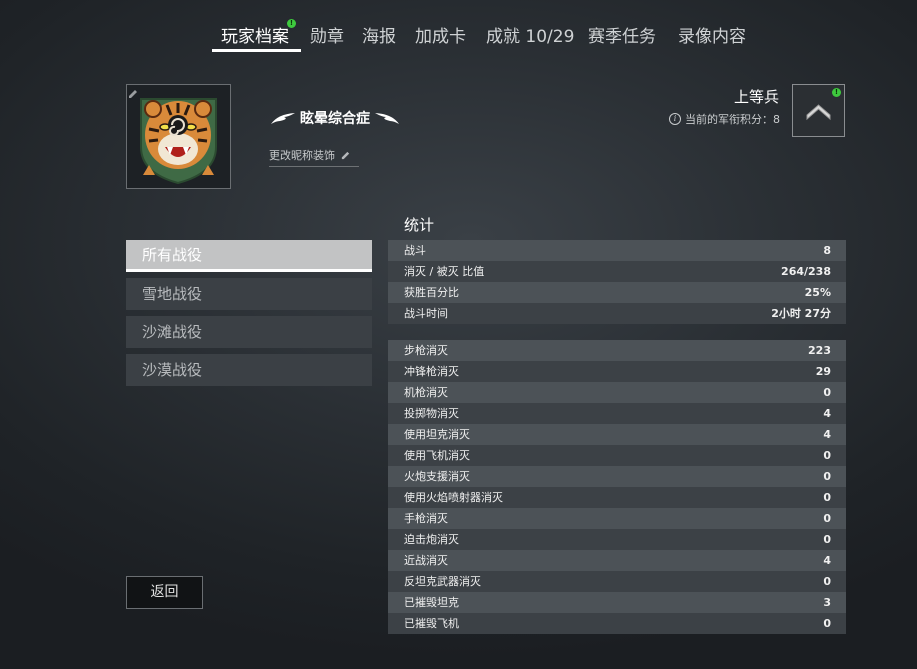 Image resolution: width=917 pixels, height=669 pixels. Describe the element at coordinates (327, 34) in the screenshot. I see `tab-medals: 勋章` at that location.